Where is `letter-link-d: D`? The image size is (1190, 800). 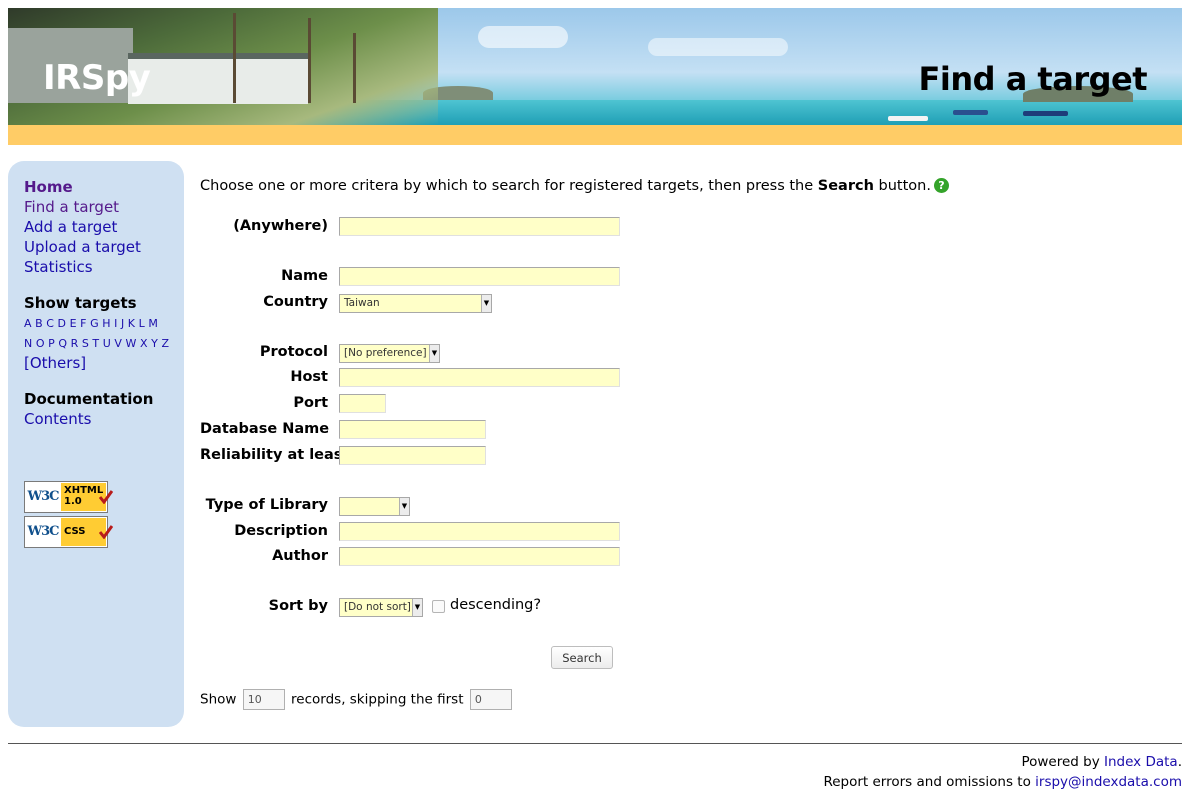
letter-link-d: D is located at coordinates (62, 323).